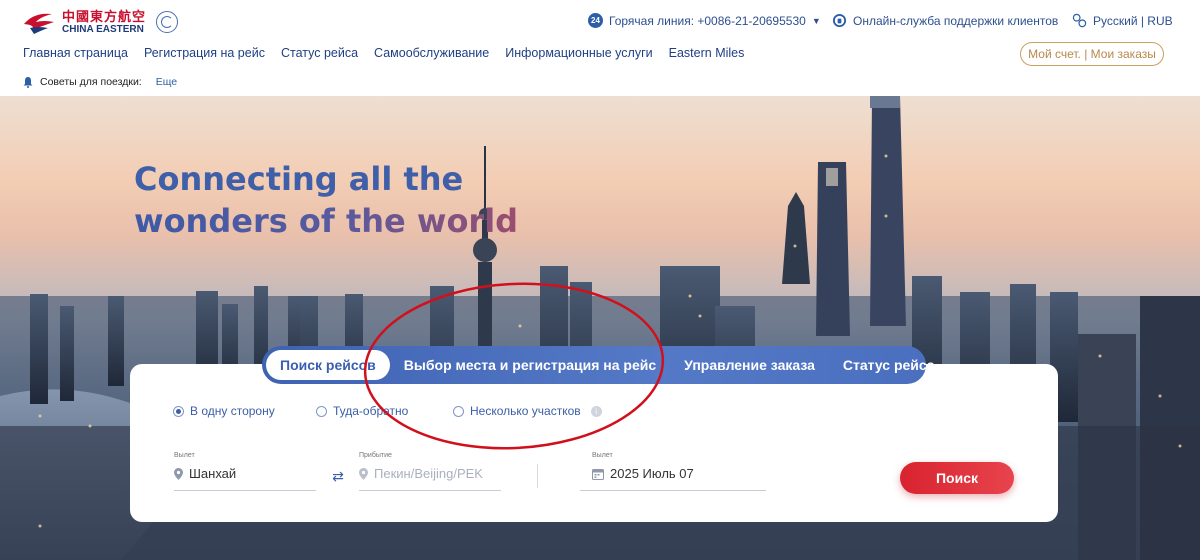 This screenshot has width=1200, height=560. What do you see at coordinates (28, 82) in the screenshot?
I see `bell-icon` at bounding box center [28, 82].